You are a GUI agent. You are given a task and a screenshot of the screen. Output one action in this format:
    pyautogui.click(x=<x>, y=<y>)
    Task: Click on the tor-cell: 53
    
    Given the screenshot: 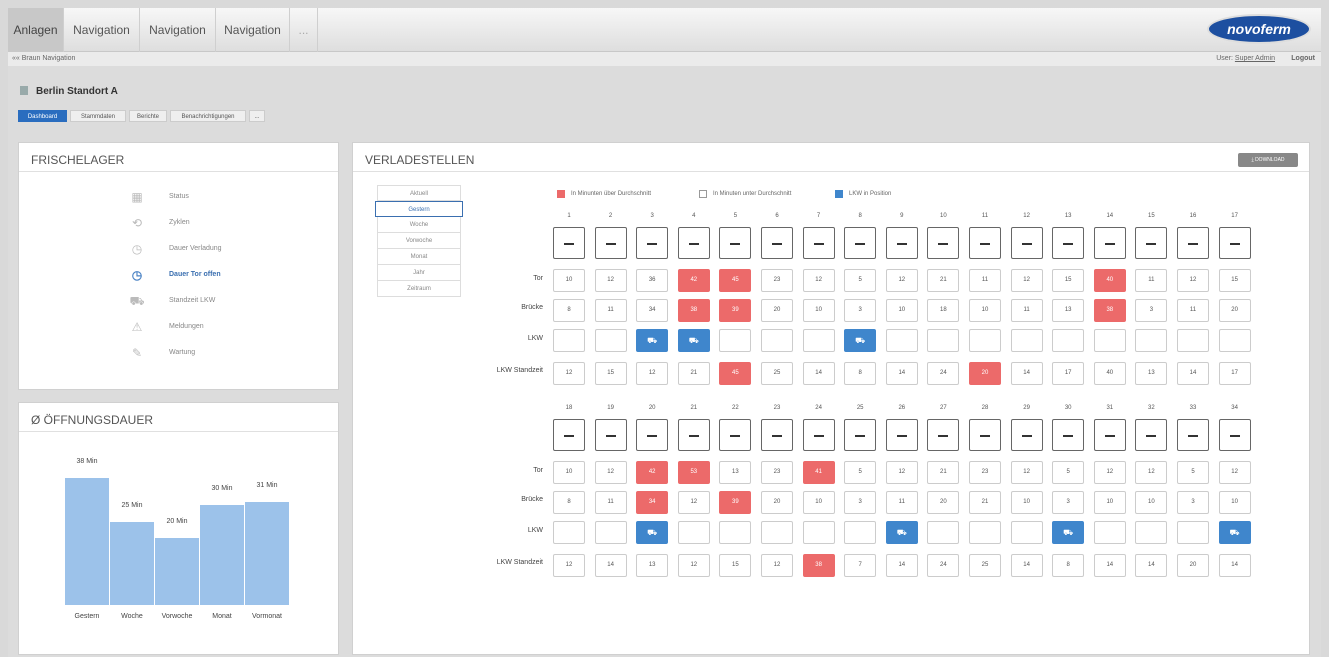 What is the action you would take?
    pyautogui.click(x=693, y=472)
    